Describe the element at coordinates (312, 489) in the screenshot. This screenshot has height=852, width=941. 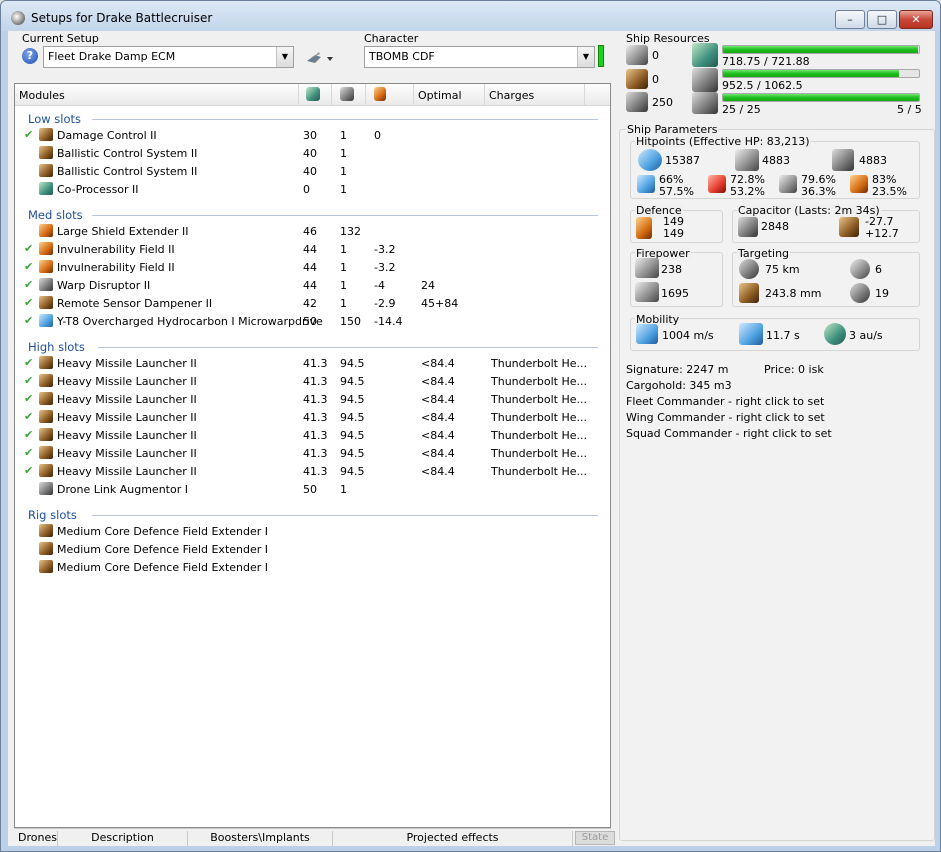
I see `module-row: Drone Link Augmentor I 50 1` at that location.